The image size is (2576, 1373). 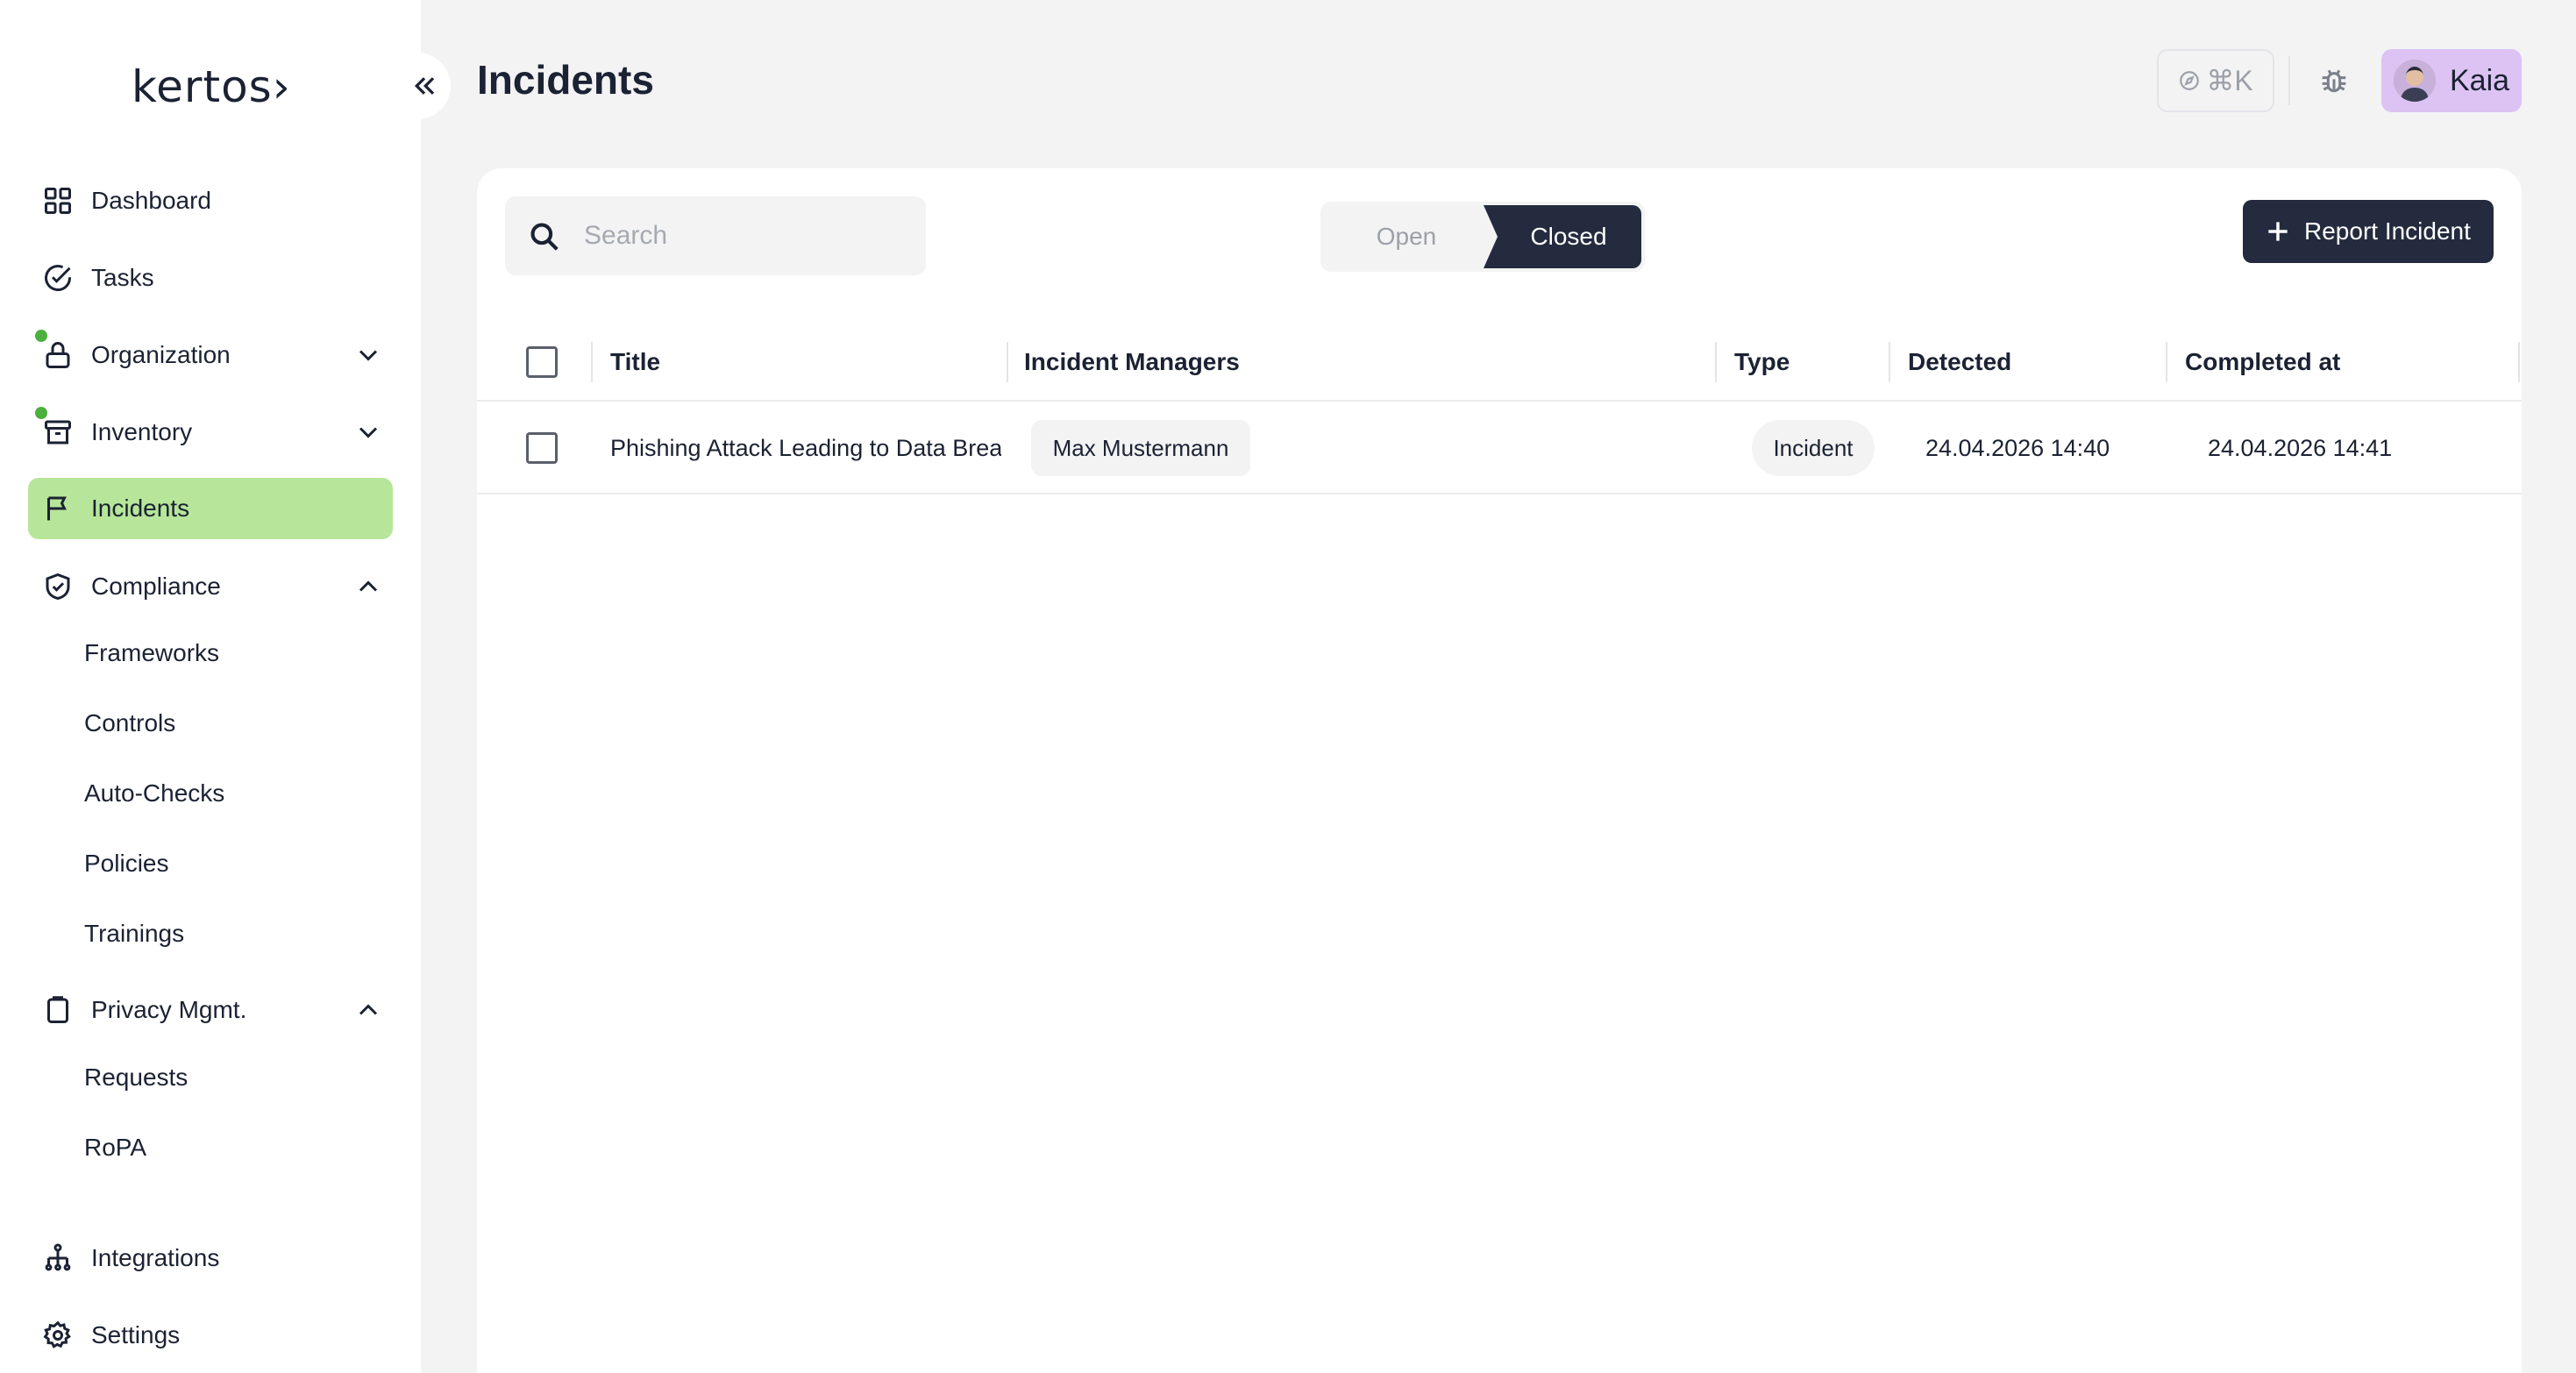 What do you see at coordinates (2387, 231) in the screenshot?
I see `report-incident-label: Report Incident` at bounding box center [2387, 231].